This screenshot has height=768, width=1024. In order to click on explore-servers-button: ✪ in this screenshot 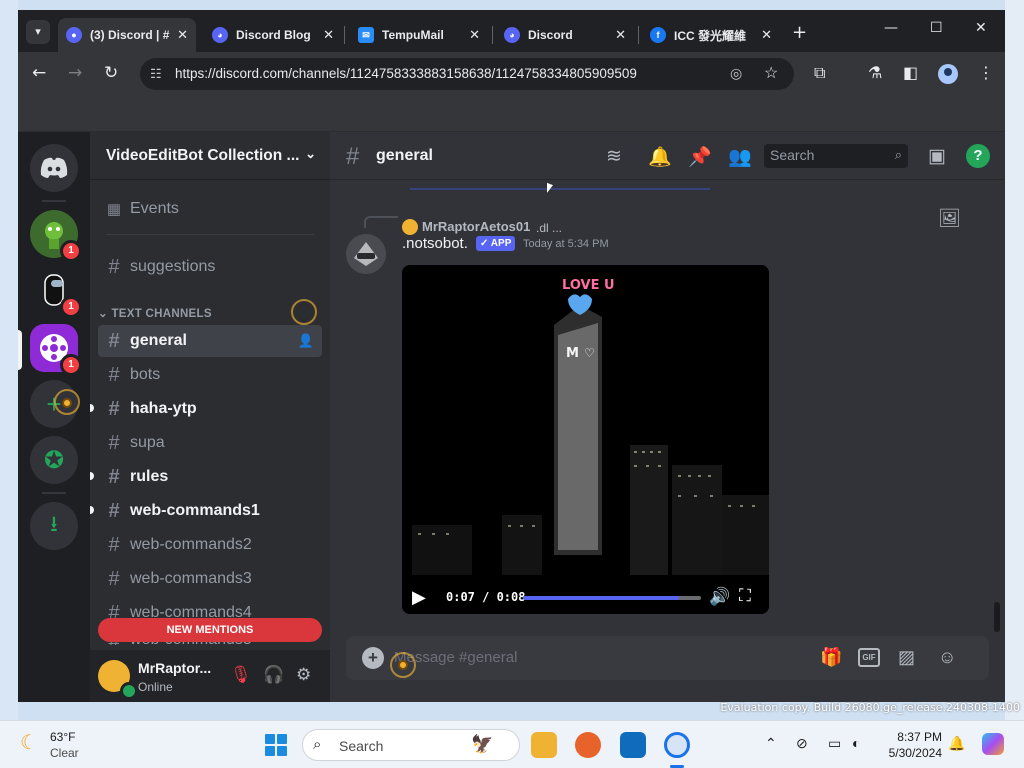, I will do `click(54, 460)`.